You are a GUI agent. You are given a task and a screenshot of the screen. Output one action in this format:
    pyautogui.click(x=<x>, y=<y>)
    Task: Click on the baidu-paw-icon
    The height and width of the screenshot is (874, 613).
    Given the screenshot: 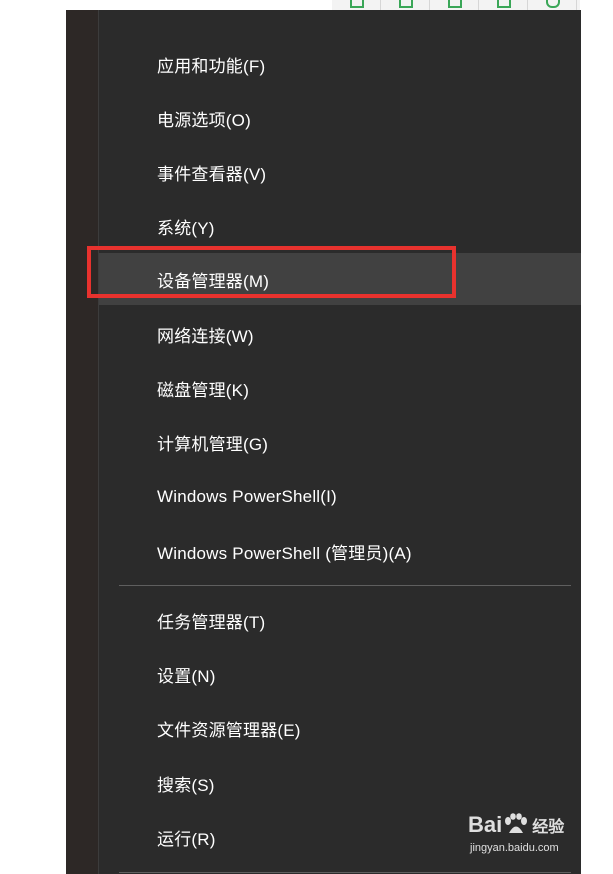 What is the action you would take?
    pyautogui.click(x=516, y=823)
    